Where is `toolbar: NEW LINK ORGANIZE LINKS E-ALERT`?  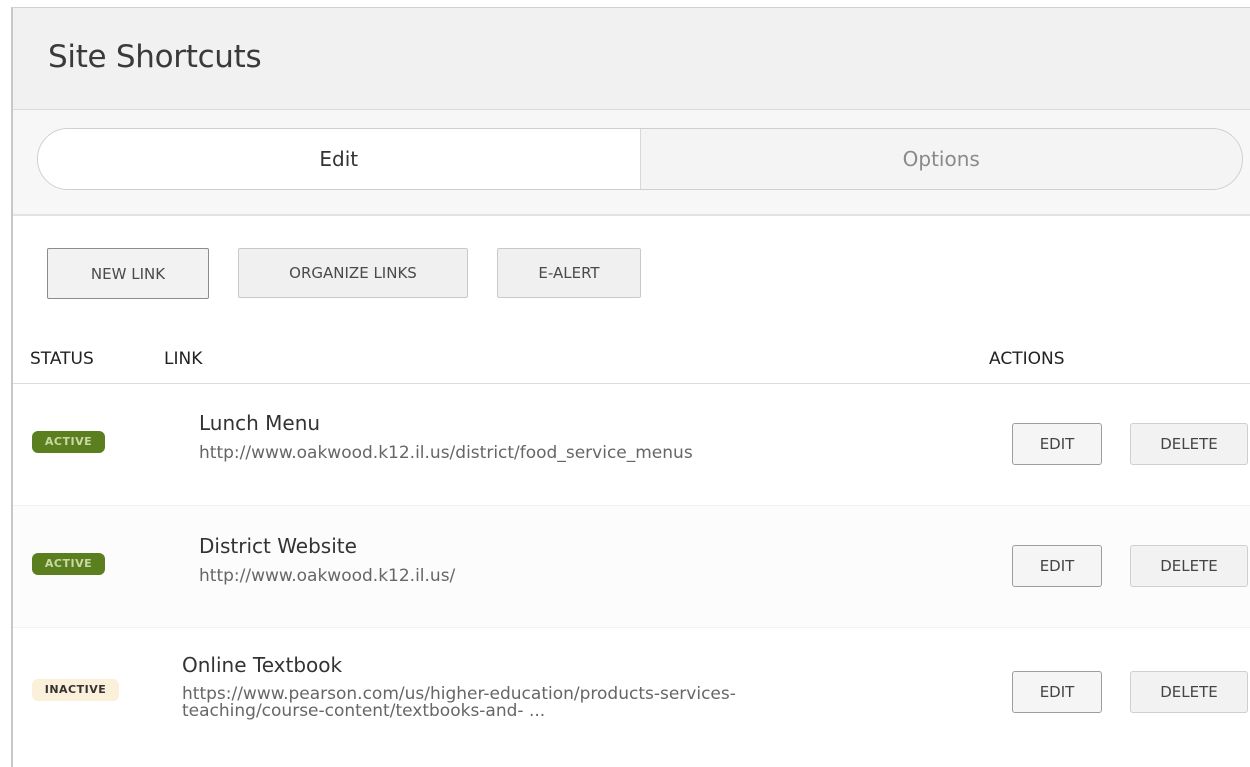
toolbar: NEW LINK ORGANIZE LINKS E-ALERT is located at coordinates (344, 274).